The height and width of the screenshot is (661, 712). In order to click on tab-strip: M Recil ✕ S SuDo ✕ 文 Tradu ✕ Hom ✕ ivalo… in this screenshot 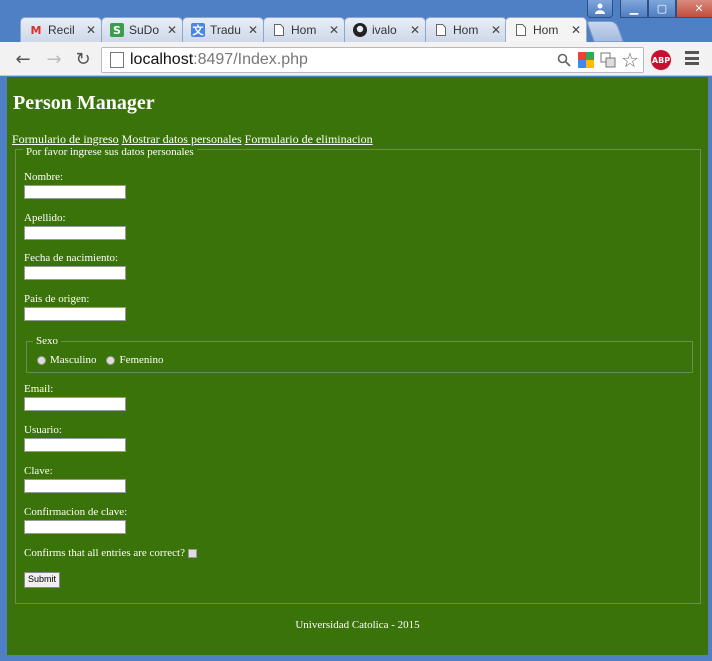, I will do `click(356, 28)`.